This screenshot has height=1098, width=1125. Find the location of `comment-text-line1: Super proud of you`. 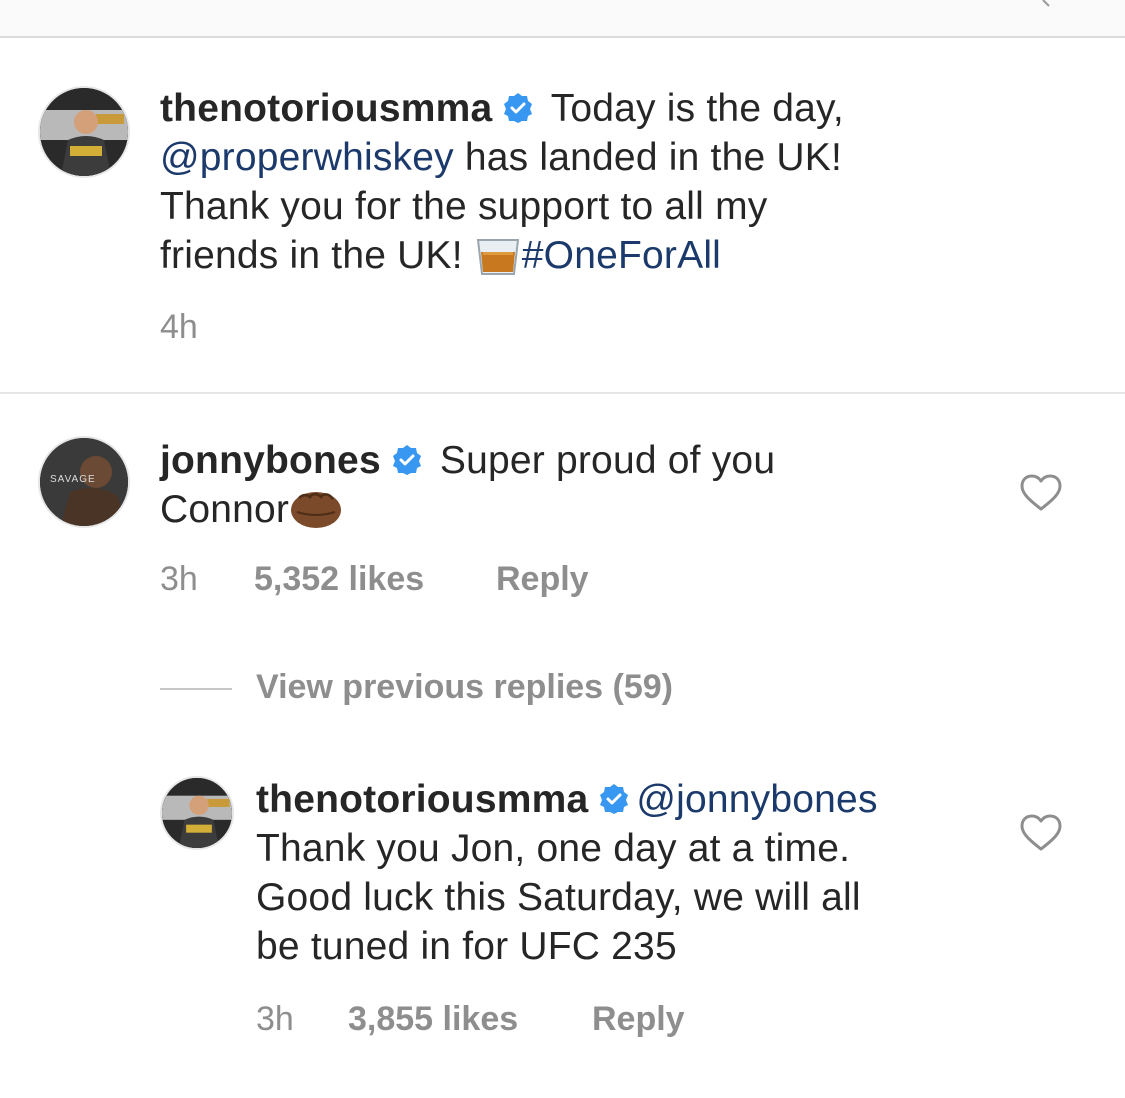

comment-text-line1: Super proud of you is located at coordinates (602, 460).